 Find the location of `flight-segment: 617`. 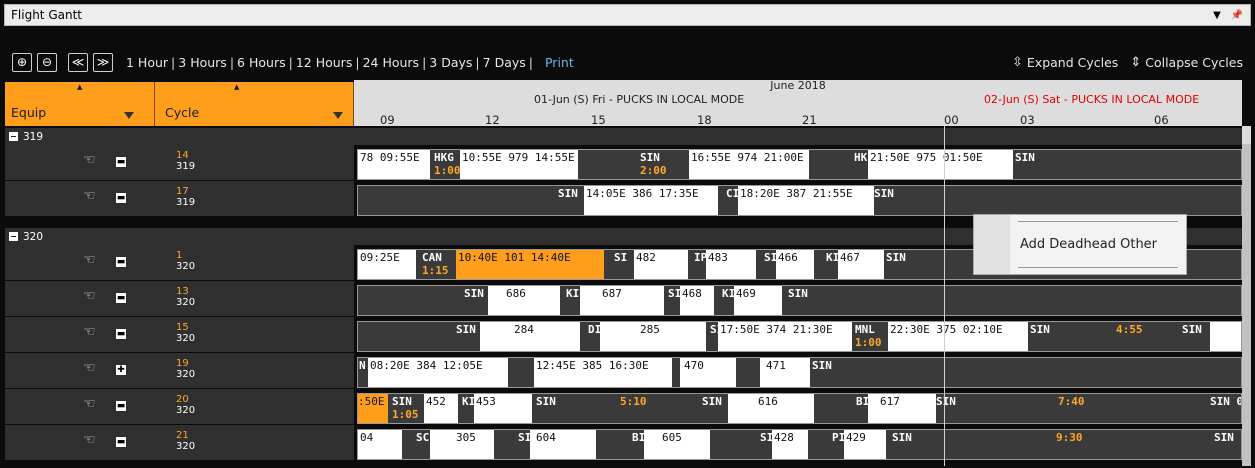

flight-segment: 617 is located at coordinates (902, 408).